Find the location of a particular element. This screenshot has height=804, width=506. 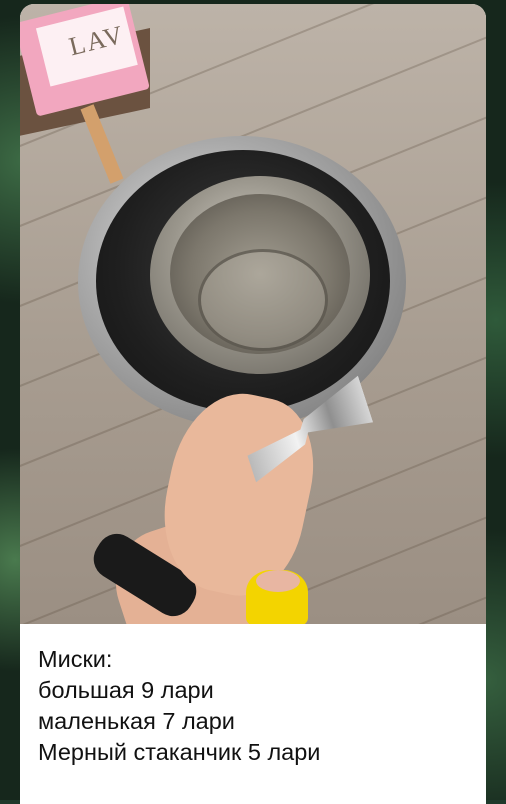

foot is located at coordinates (278, 581).